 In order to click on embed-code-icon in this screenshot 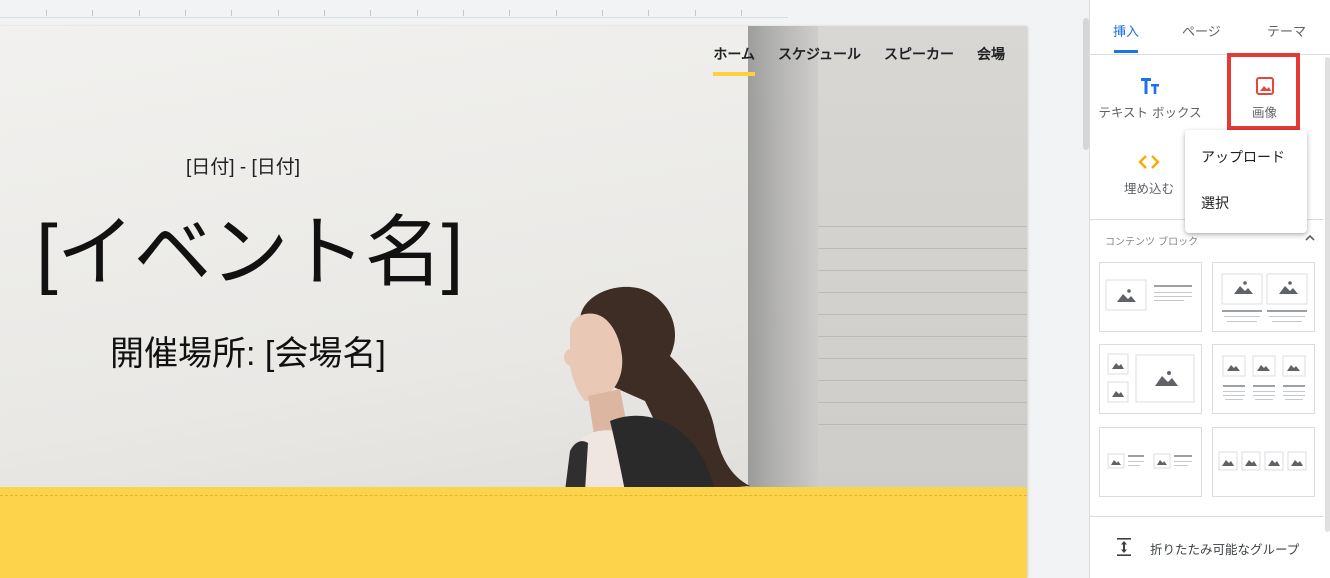, I will do `click(1149, 162)`.